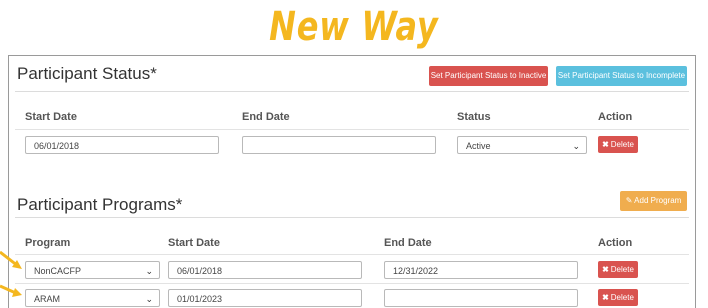  Describe the element at coordinates (122, 145) in the screenshot. I see `status-start-date-input: 06/01/2018` at that location.